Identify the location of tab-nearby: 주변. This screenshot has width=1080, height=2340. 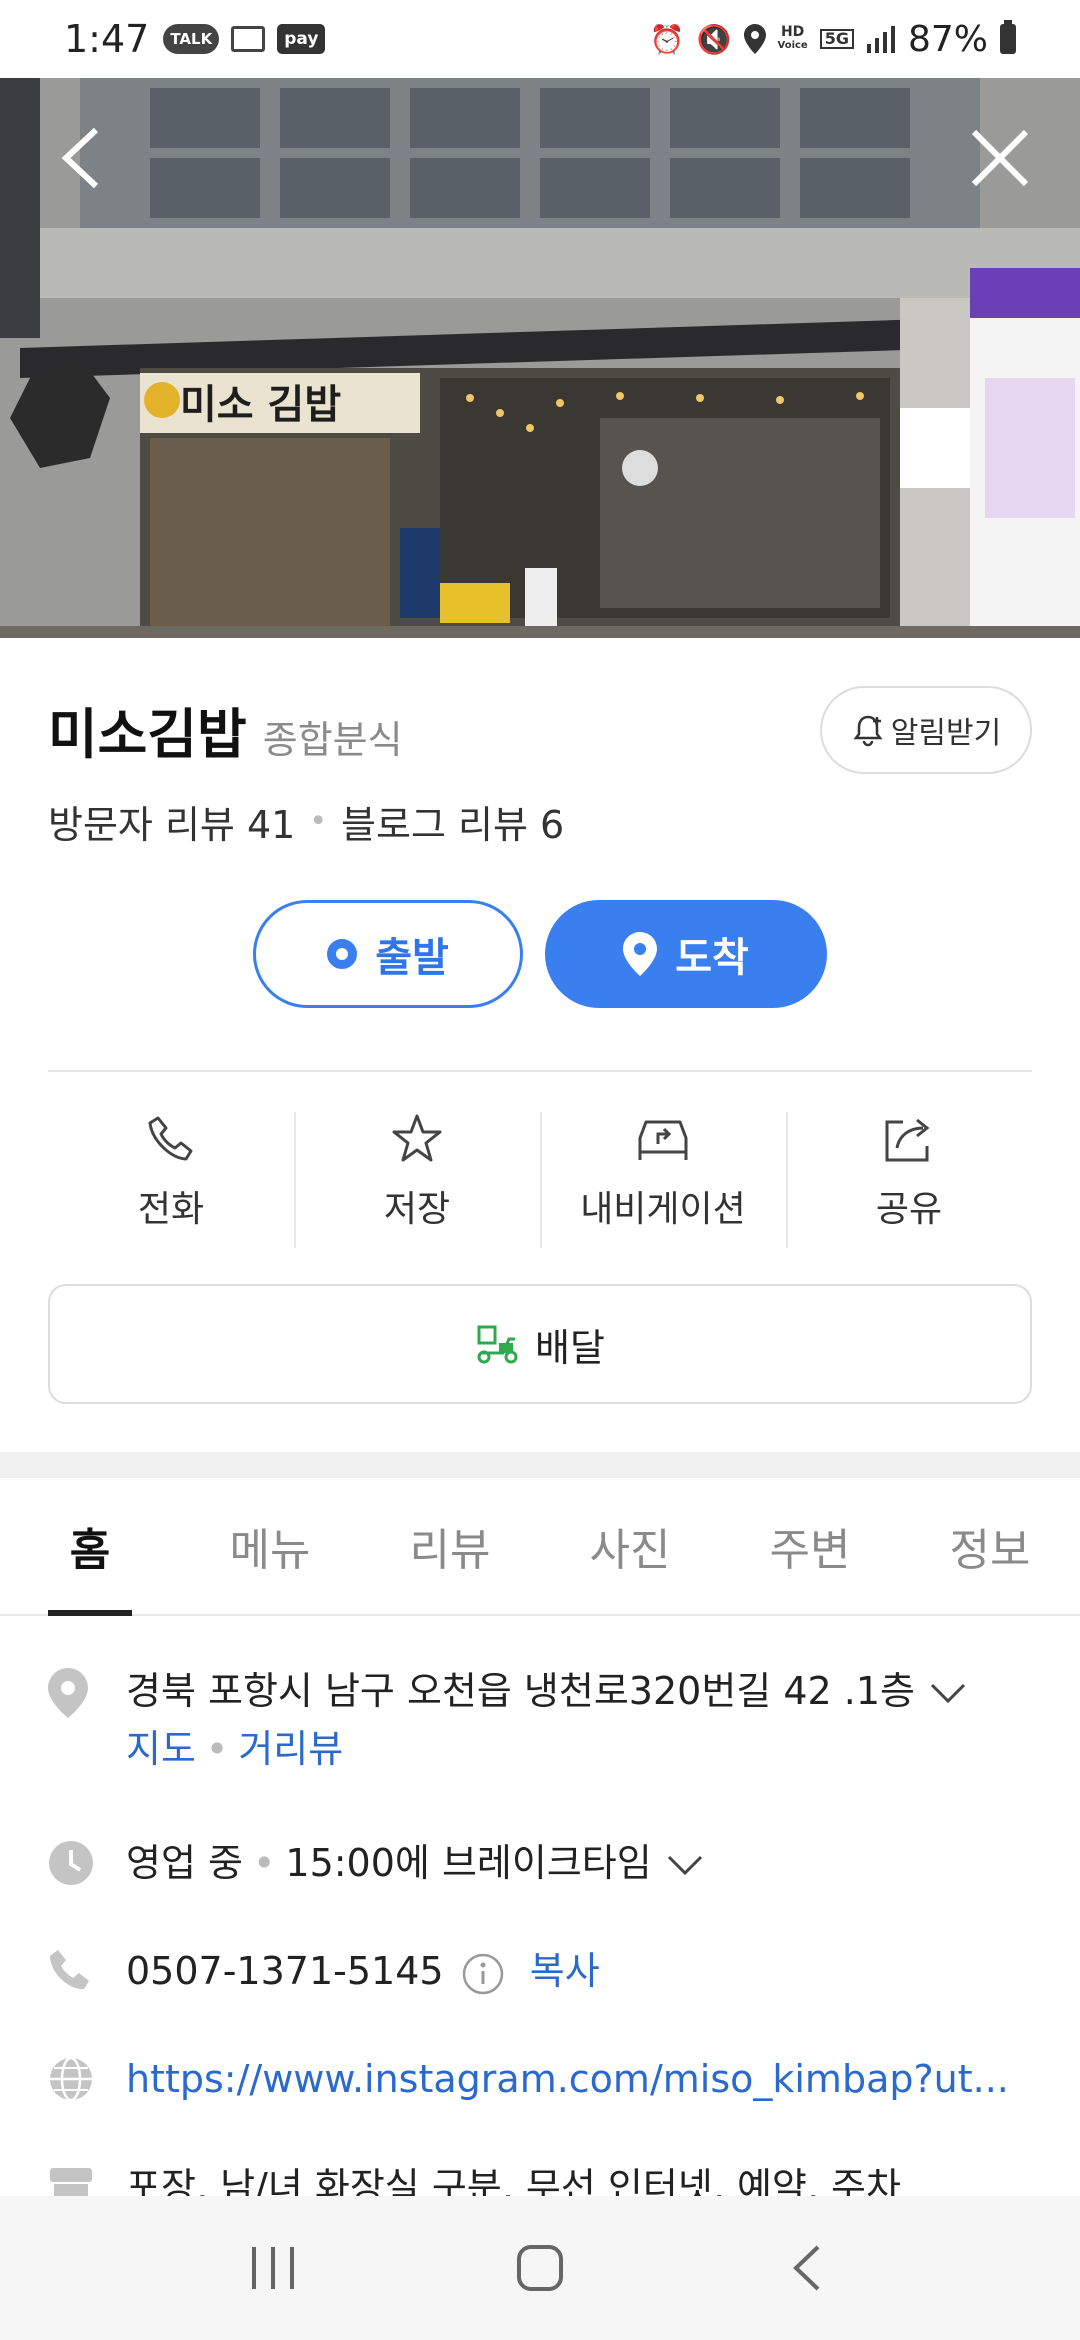
(810, 1546).